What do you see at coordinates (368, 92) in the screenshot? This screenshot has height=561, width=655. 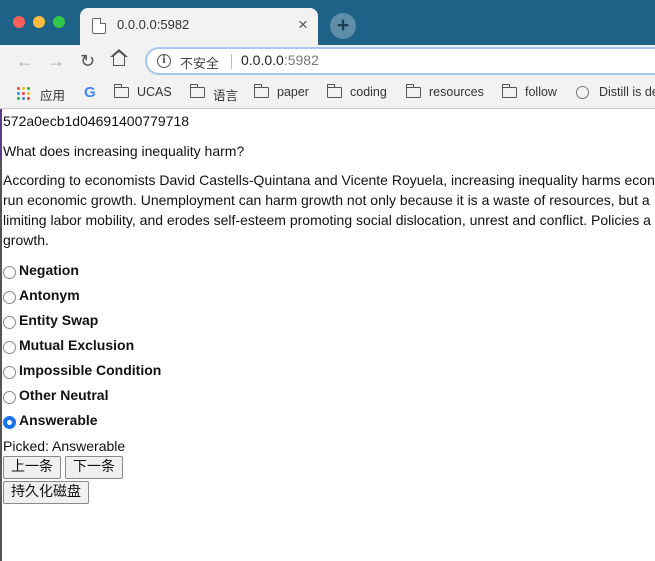 I see `bookmark-coding: coding` at bounding box center [368, 92].